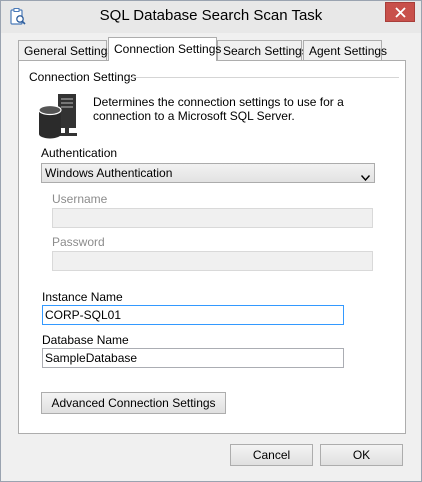 This screenshot has width=422, height=482. I want to click on window-title: SQL Database Search Scan Task, so click(211, 15).